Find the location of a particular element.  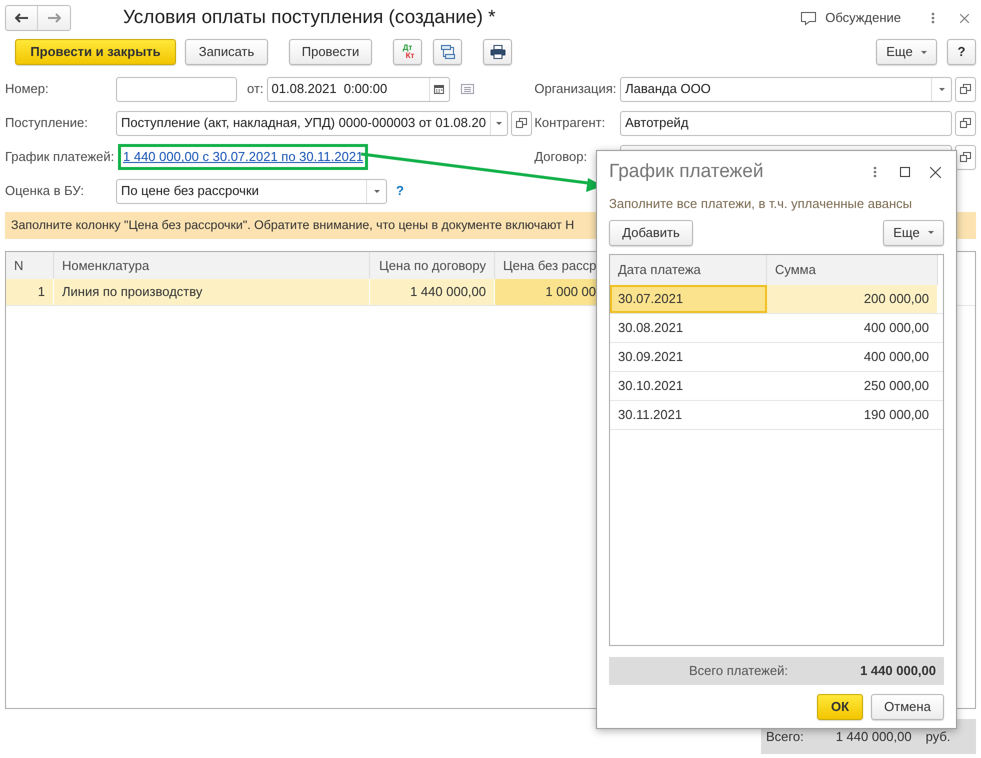

structure-icon is located at coordinates (448, 52).